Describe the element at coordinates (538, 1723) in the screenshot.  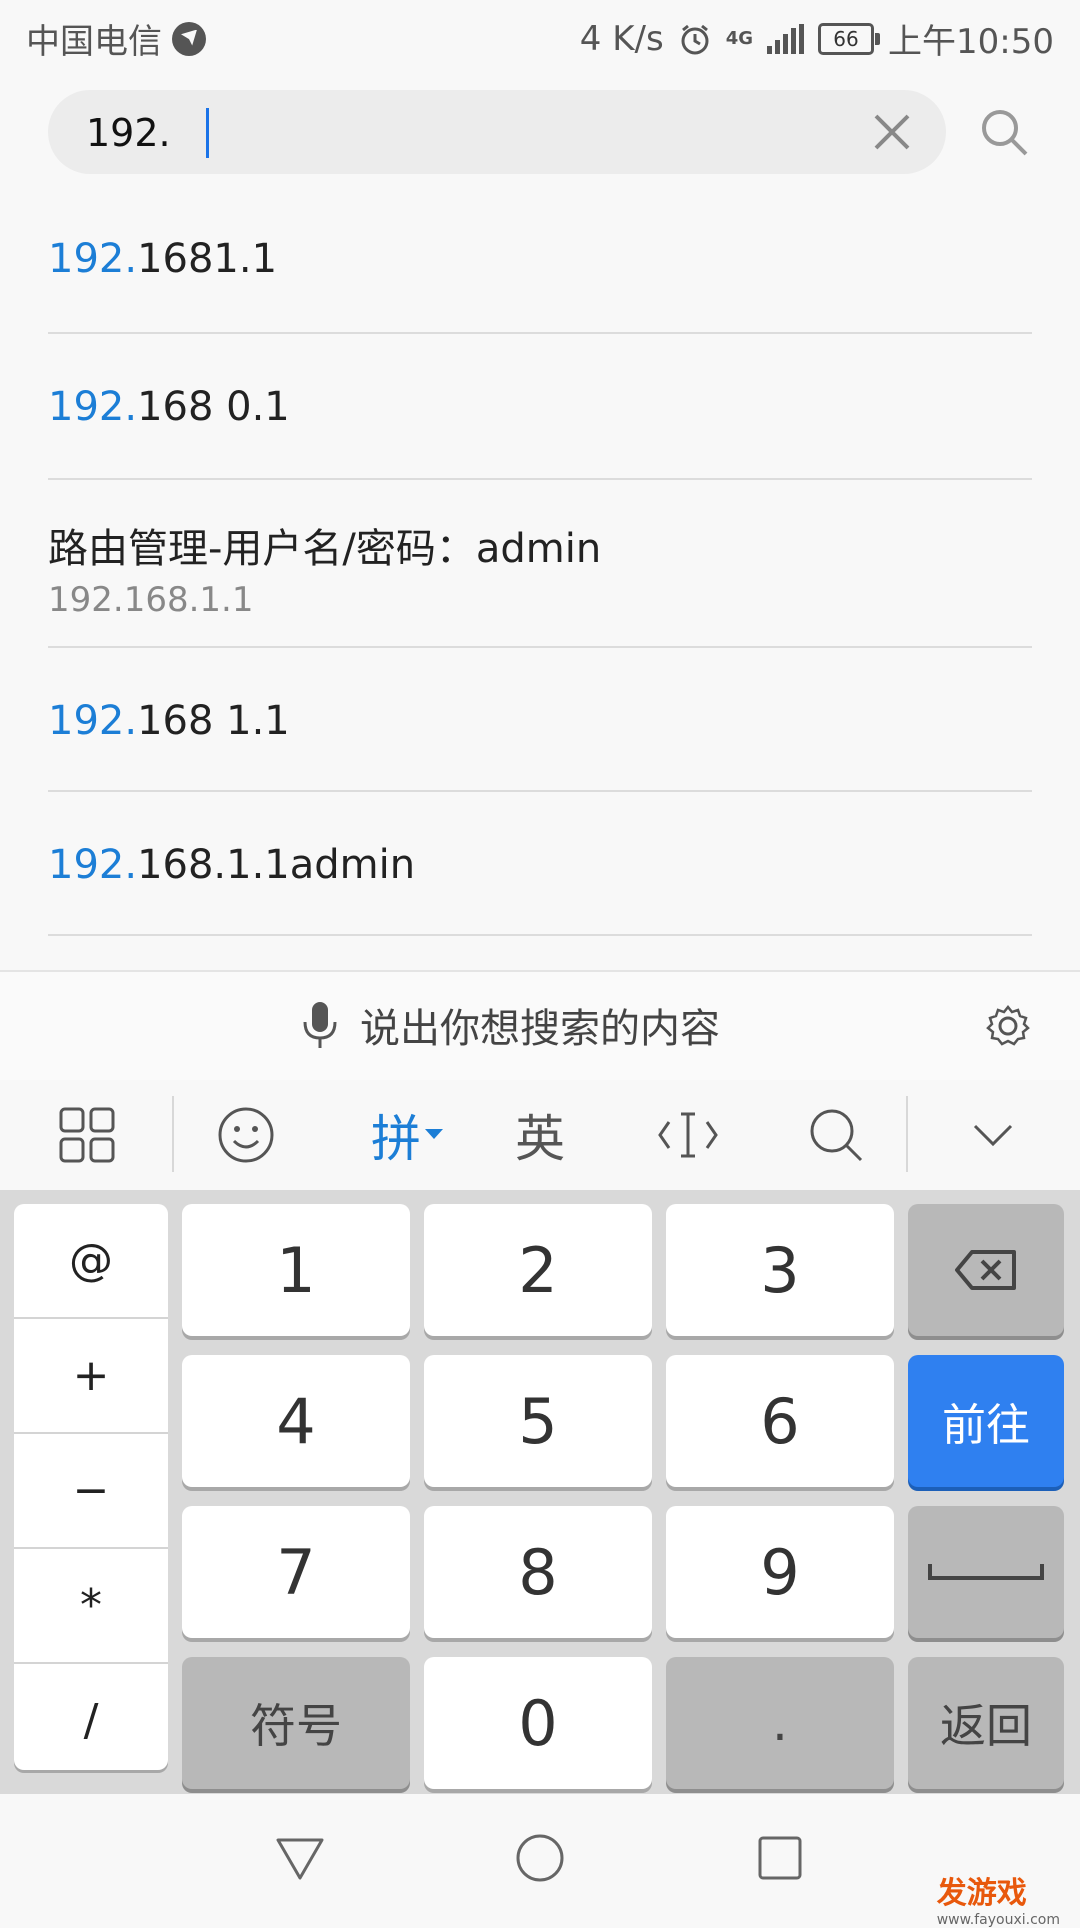
I see `key-0: 0` at that location.